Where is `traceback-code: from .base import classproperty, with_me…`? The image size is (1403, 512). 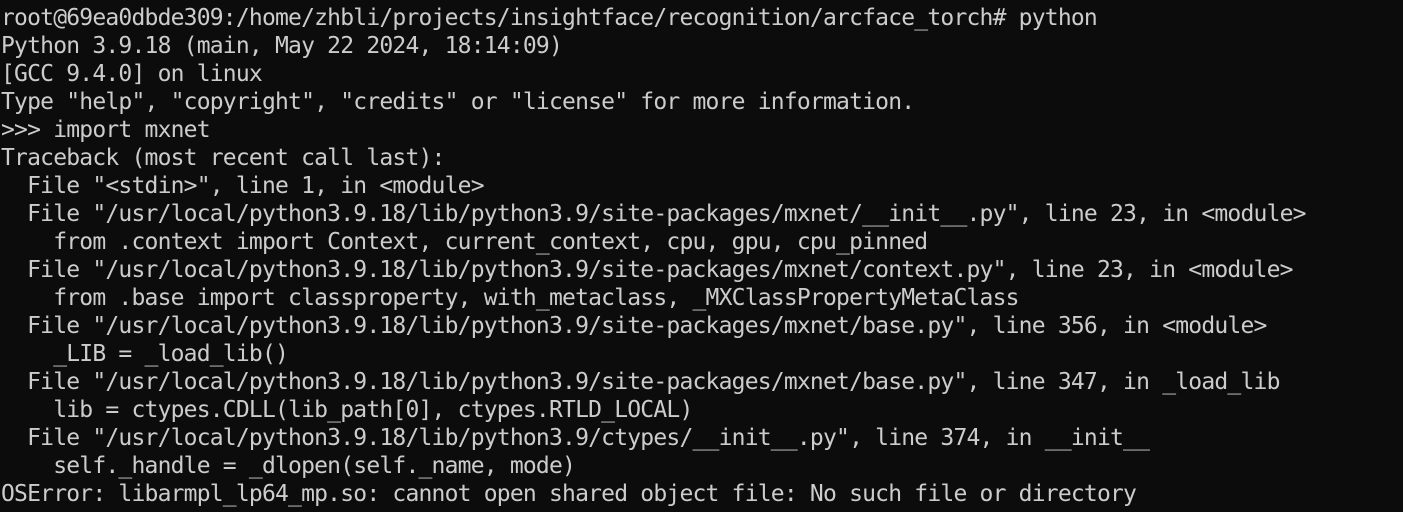 traceback-code: from .base import classproperty, with_me… is located at coordinates (510, 298).